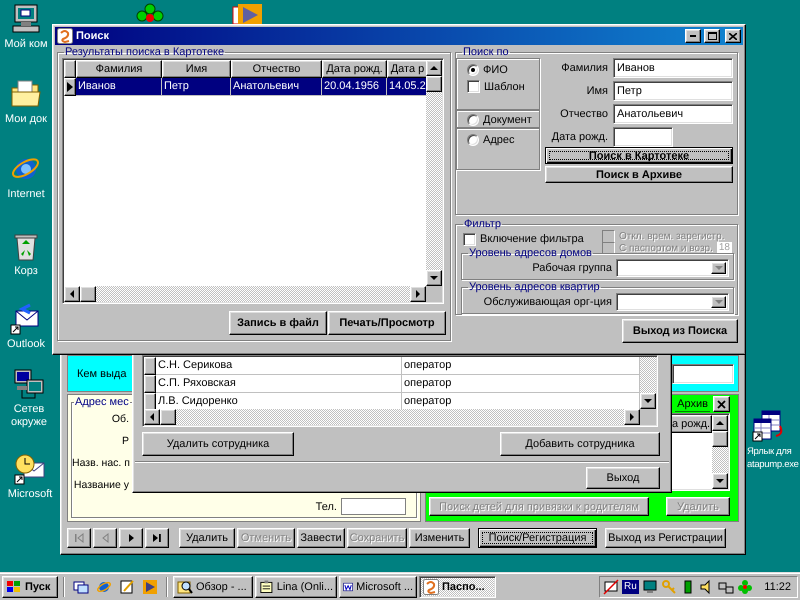 This screenshot has height=600, width=800. I want to click on group-title: Фильтр, so click(482, 224).